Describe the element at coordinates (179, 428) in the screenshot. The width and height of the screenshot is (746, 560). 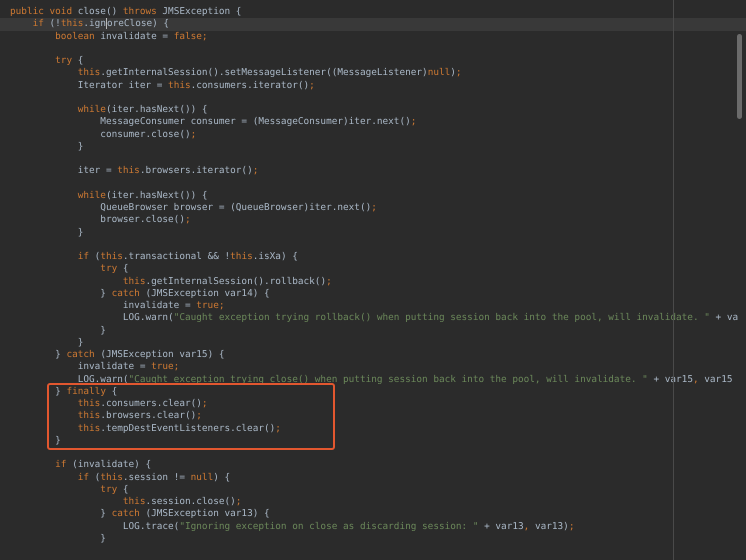
I see `code-line: this.tempDestEventListeners.clear();` at that location.